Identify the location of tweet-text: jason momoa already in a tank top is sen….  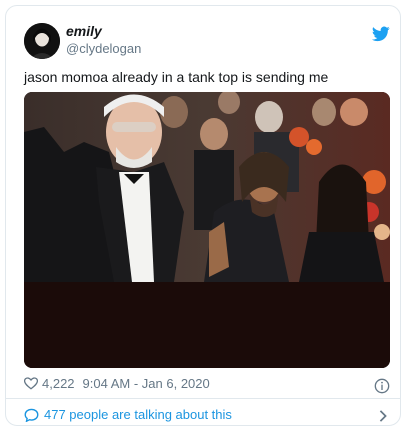
(176, 77).